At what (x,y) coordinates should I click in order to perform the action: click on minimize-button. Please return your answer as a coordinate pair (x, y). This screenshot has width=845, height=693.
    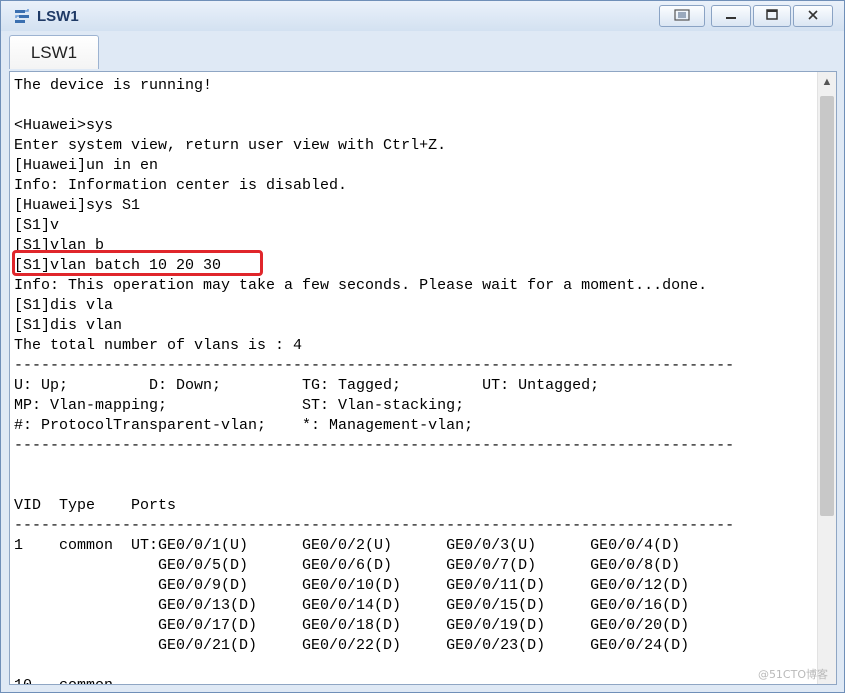
    Looking at the image, I should click on (731, 16).